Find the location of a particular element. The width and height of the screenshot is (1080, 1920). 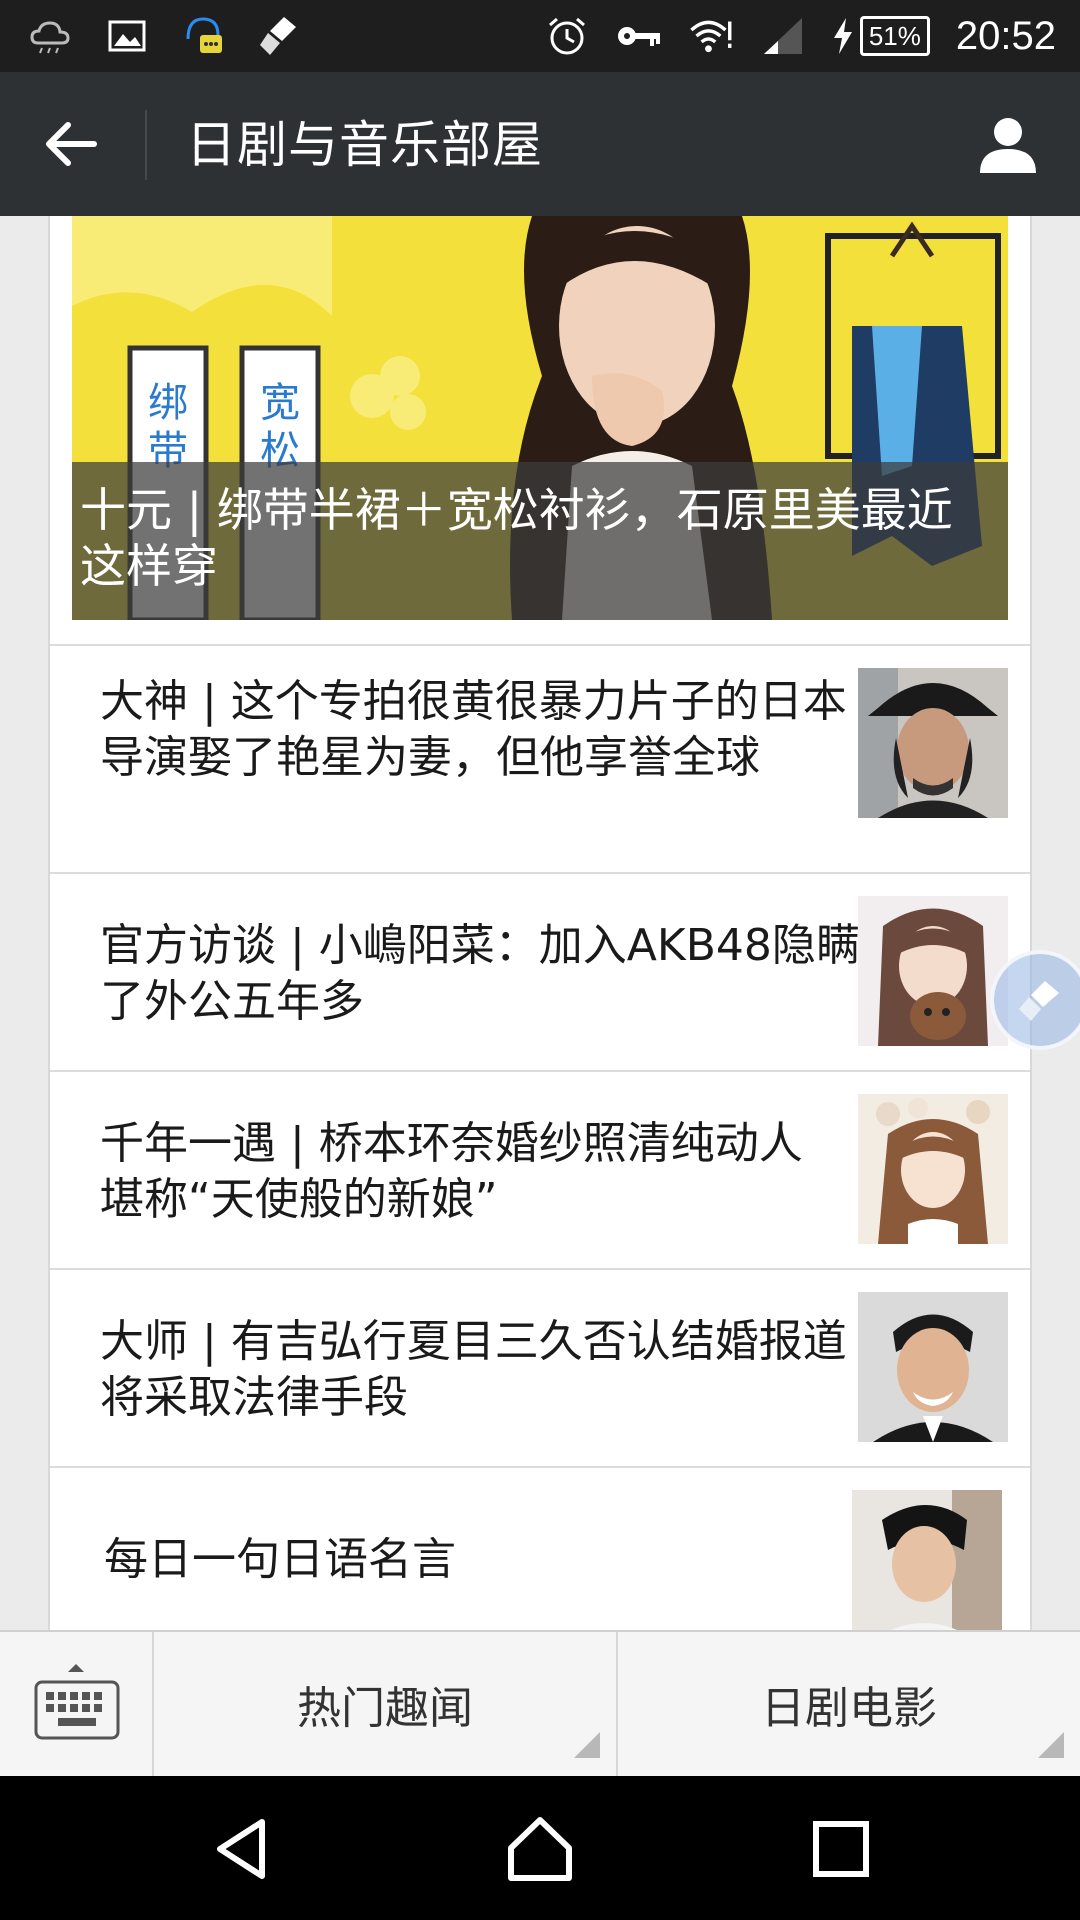

list-item: 大师 | 有吉弘行夏目三久否认结婚报道 将采取法律手段 is located at coordinates (540, 1367).